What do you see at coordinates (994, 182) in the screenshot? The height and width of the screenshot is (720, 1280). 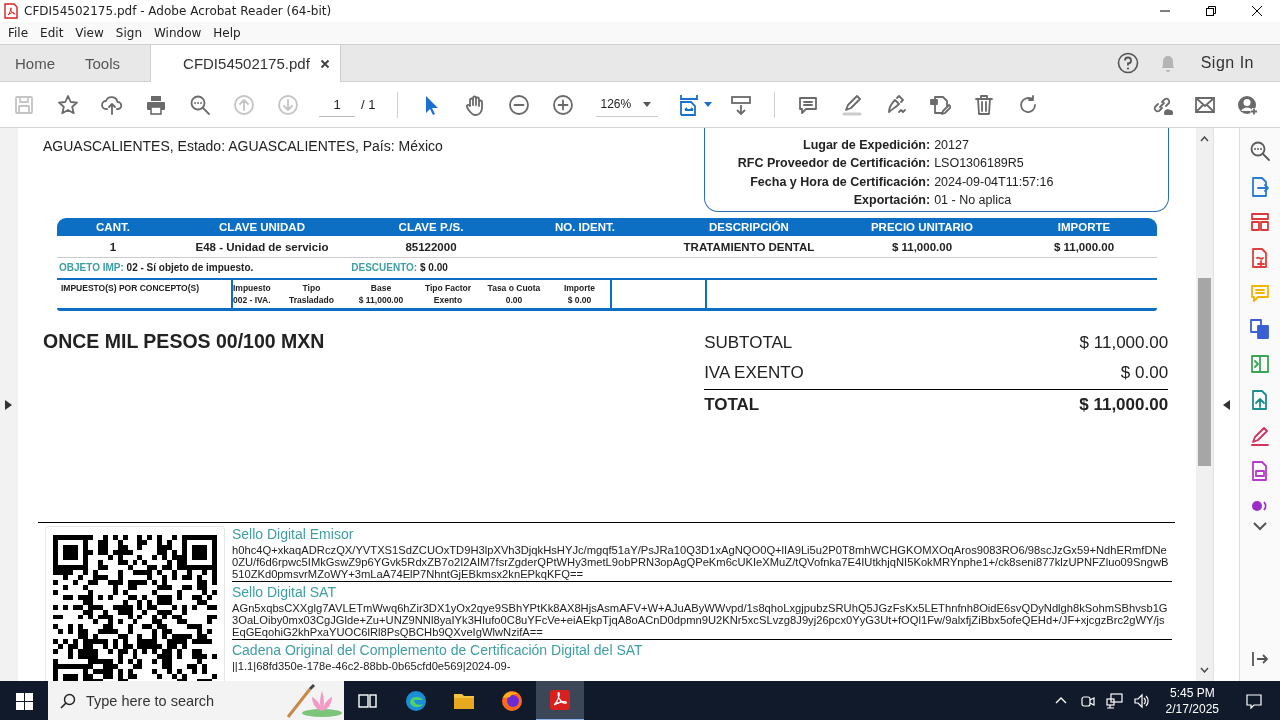 I see `field-value: 2024-09-04T11:57:16` at bounding box center [994, 182].